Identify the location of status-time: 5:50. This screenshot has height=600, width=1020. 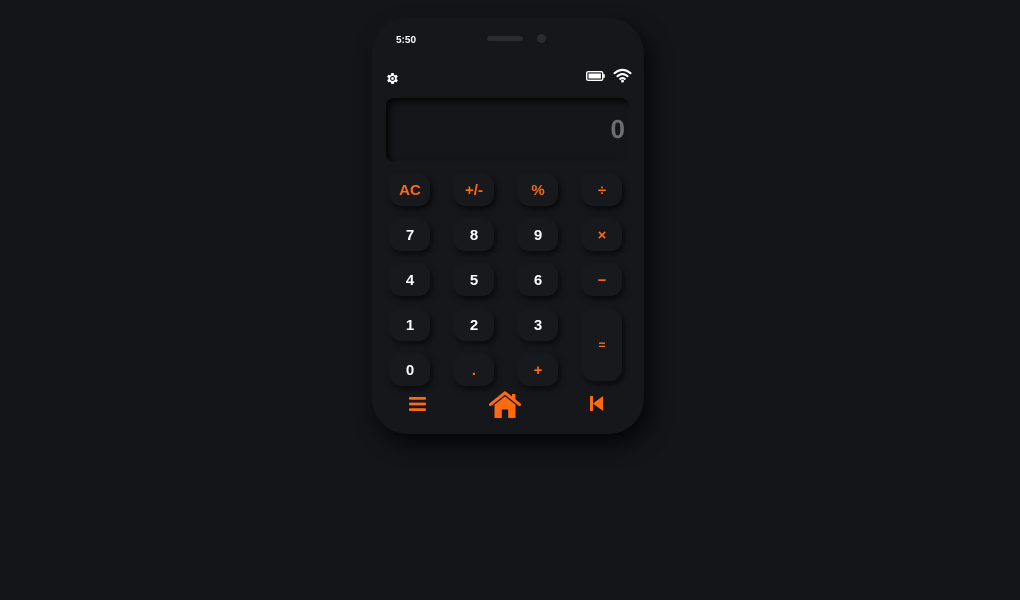
(406, 40).